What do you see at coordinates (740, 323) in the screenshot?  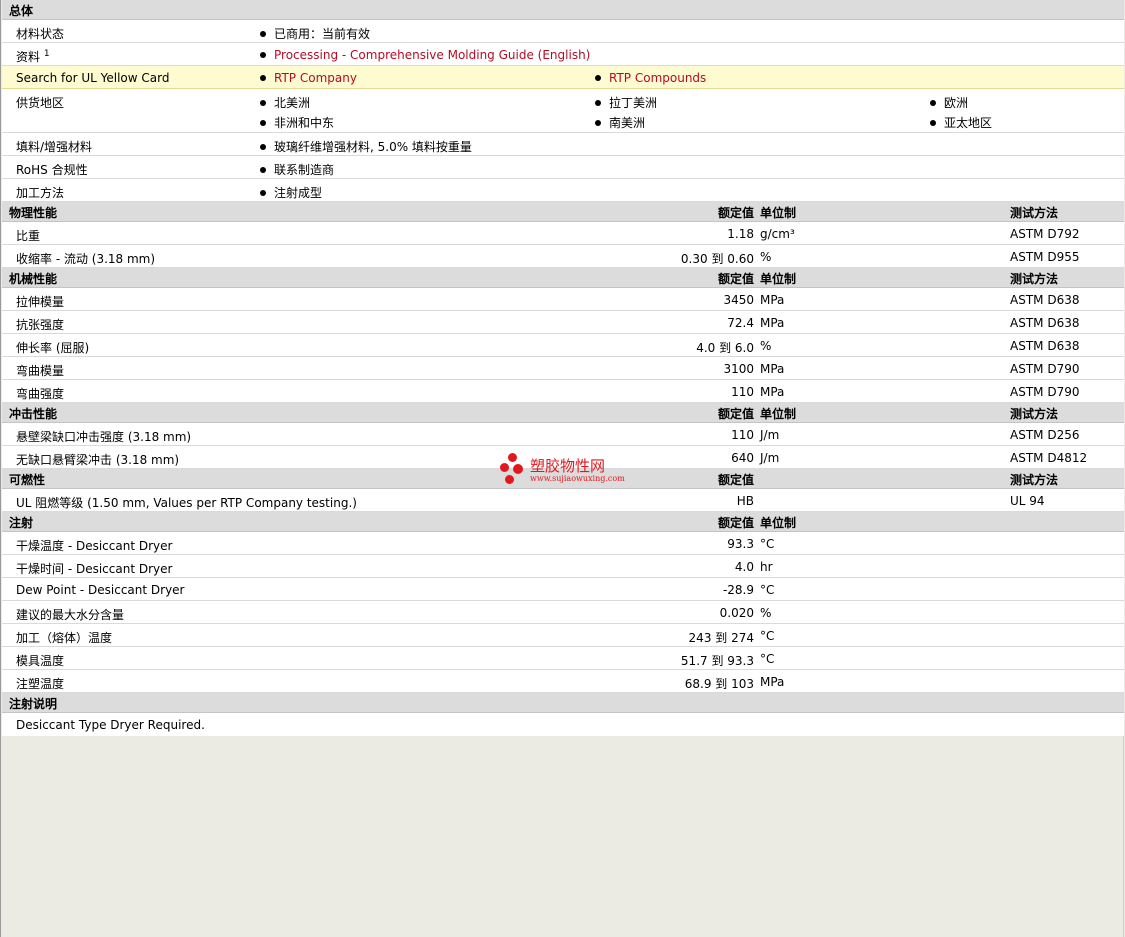 I see `property-value: 72.4` at bounding box center [740, 323].